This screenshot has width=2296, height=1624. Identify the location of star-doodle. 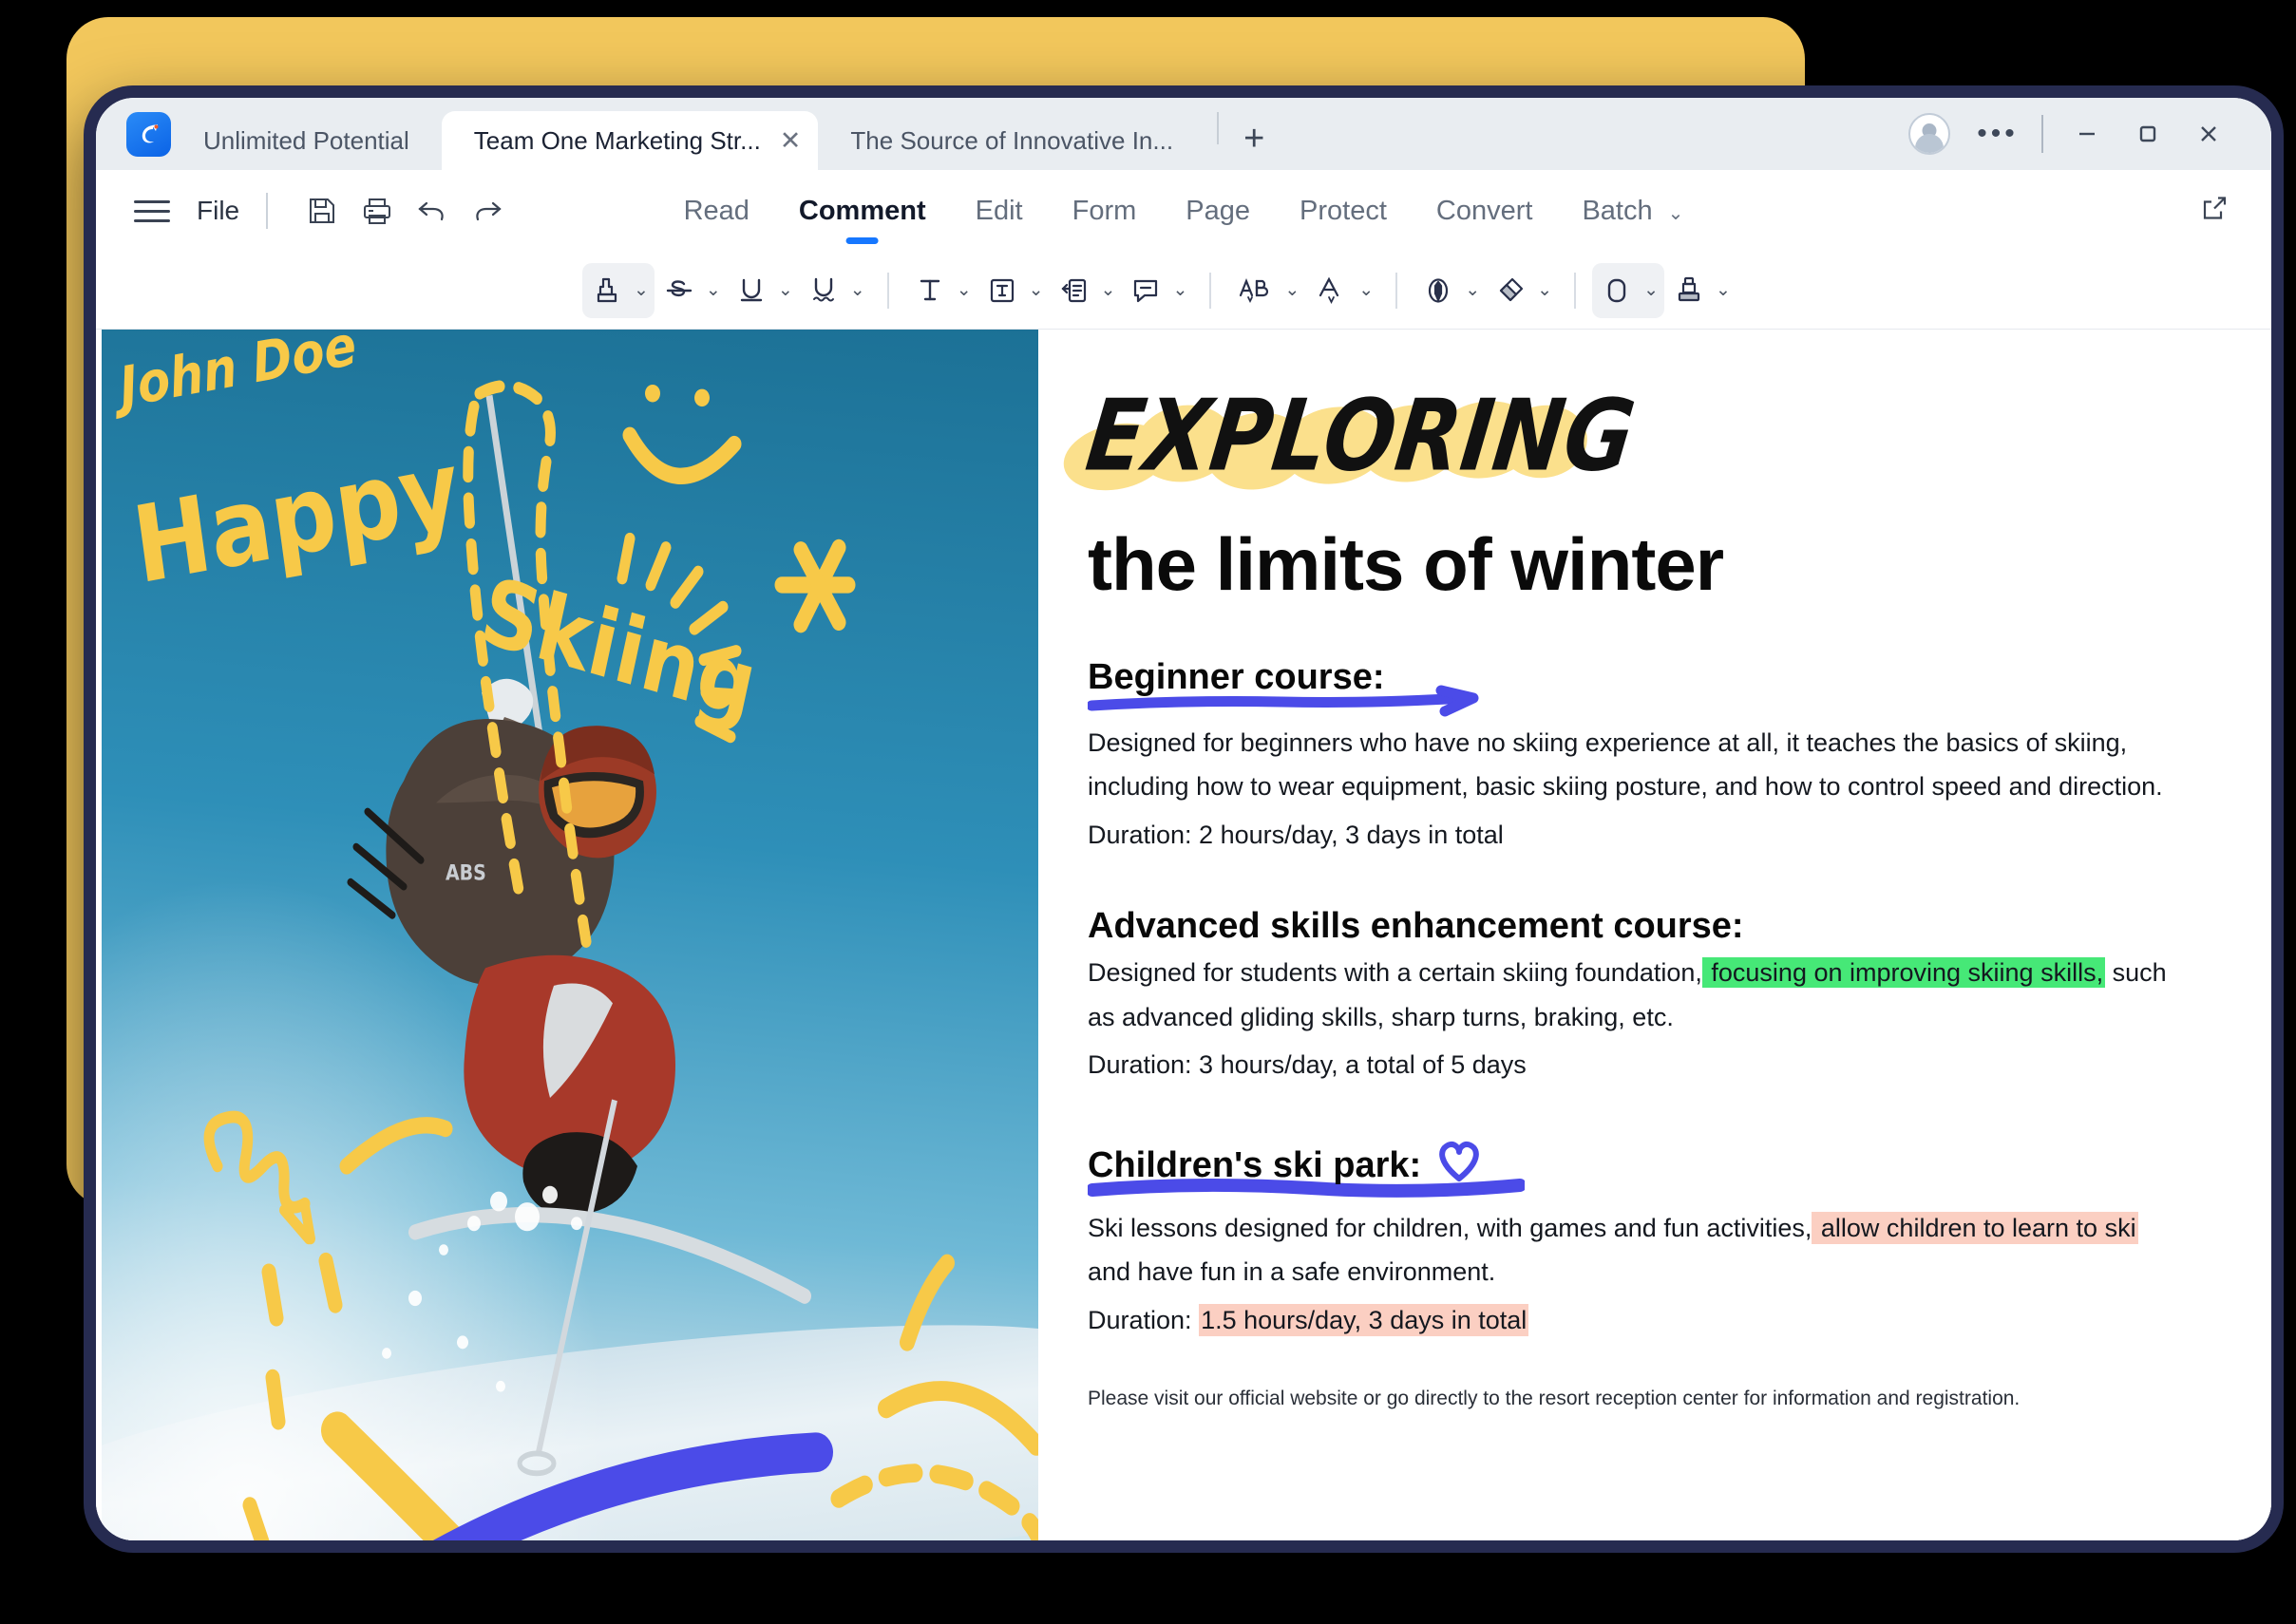
(815, 585).